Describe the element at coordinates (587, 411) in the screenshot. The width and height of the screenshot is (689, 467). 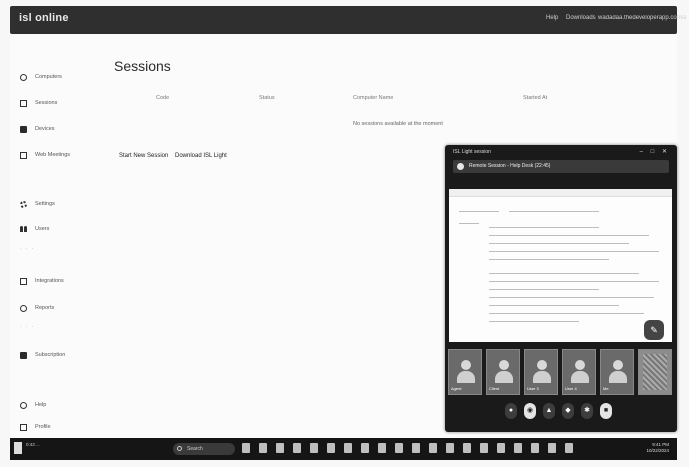
I see `settings-icon: ✱` at that location.